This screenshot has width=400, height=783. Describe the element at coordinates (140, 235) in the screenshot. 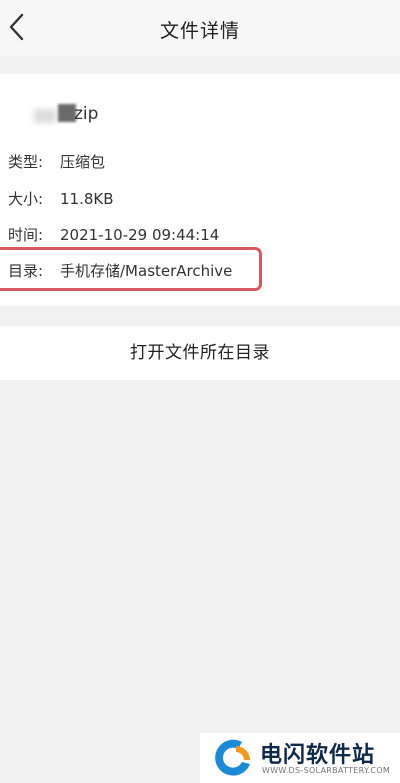

I see `file-time-value: 2021-10-29 09:44:14` at that location.